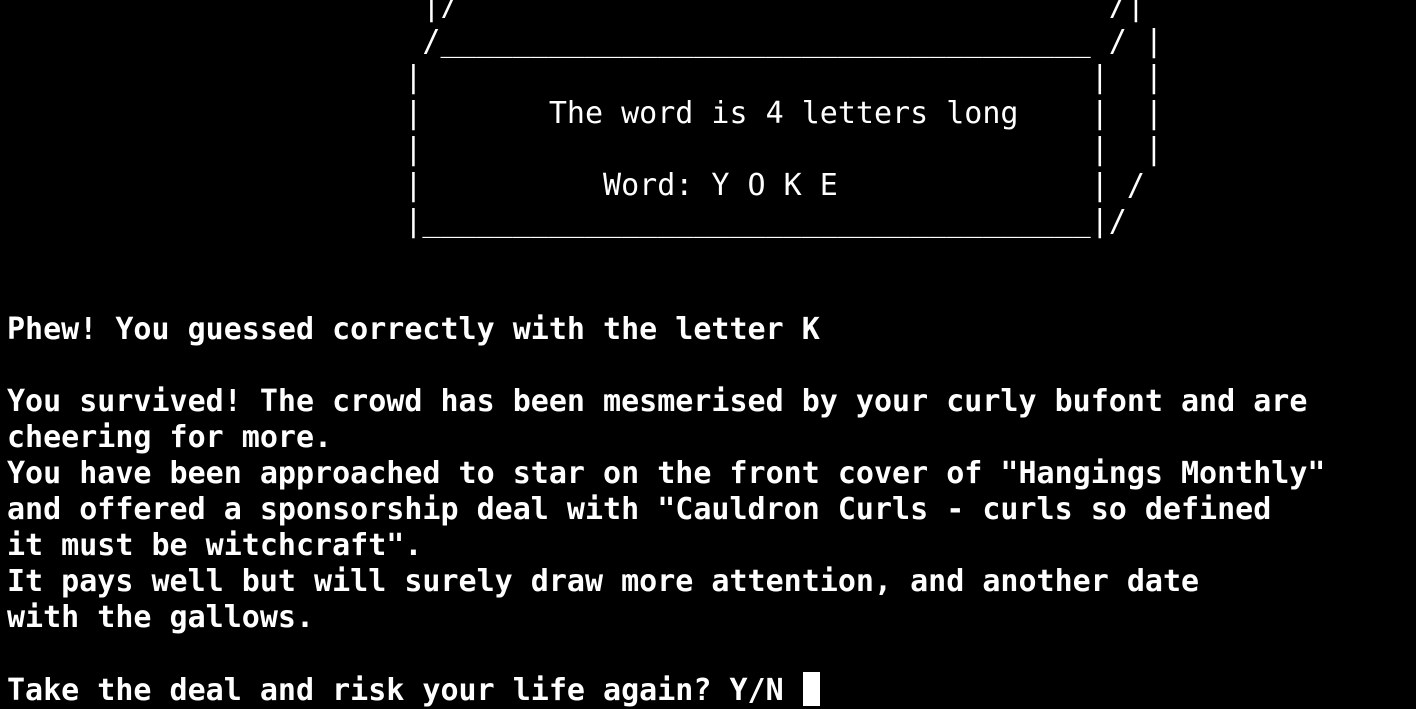  I want to click on story-text-line: with the gallows., so click(161, 617).